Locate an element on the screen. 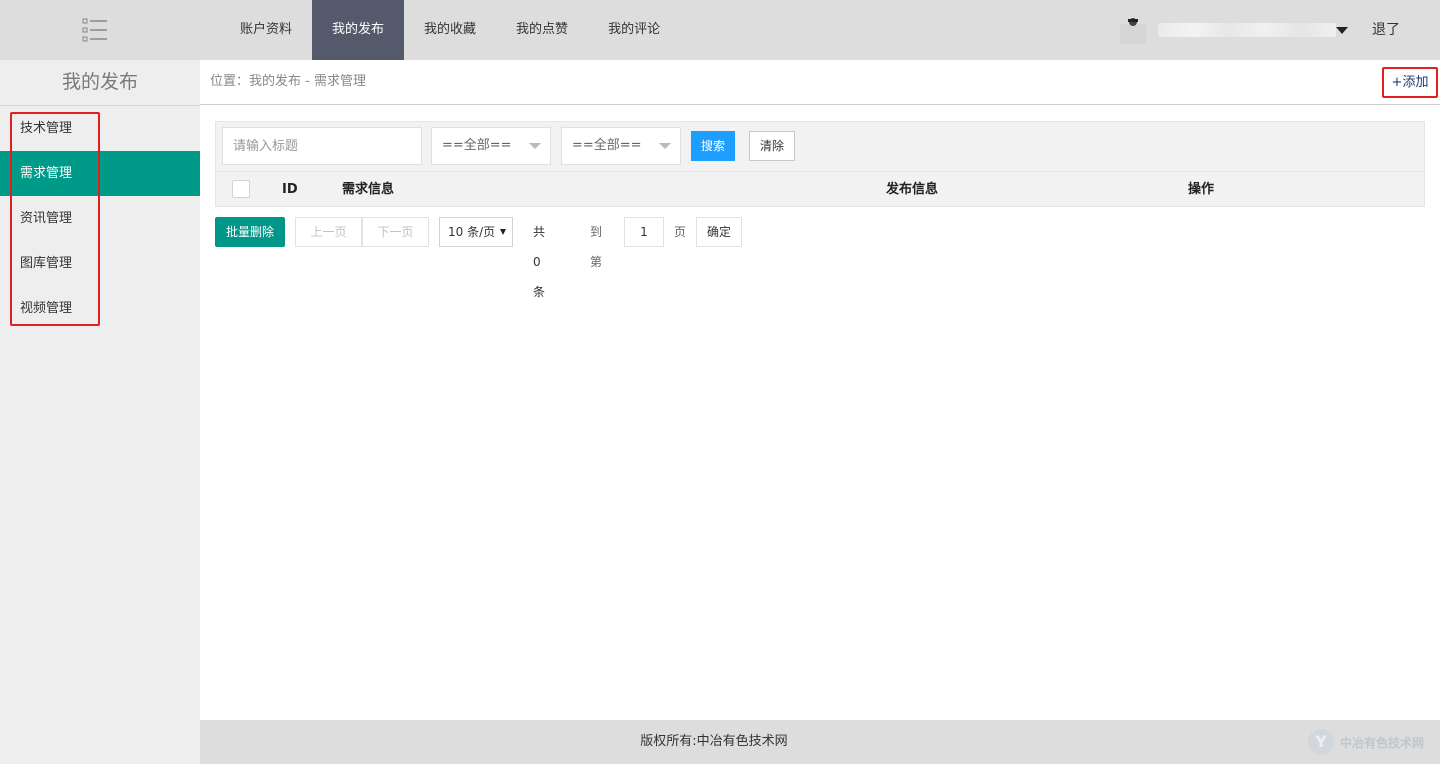 This screenshot has width=1440, height=764. list-menu-icon is located at coordinates (95, 30).